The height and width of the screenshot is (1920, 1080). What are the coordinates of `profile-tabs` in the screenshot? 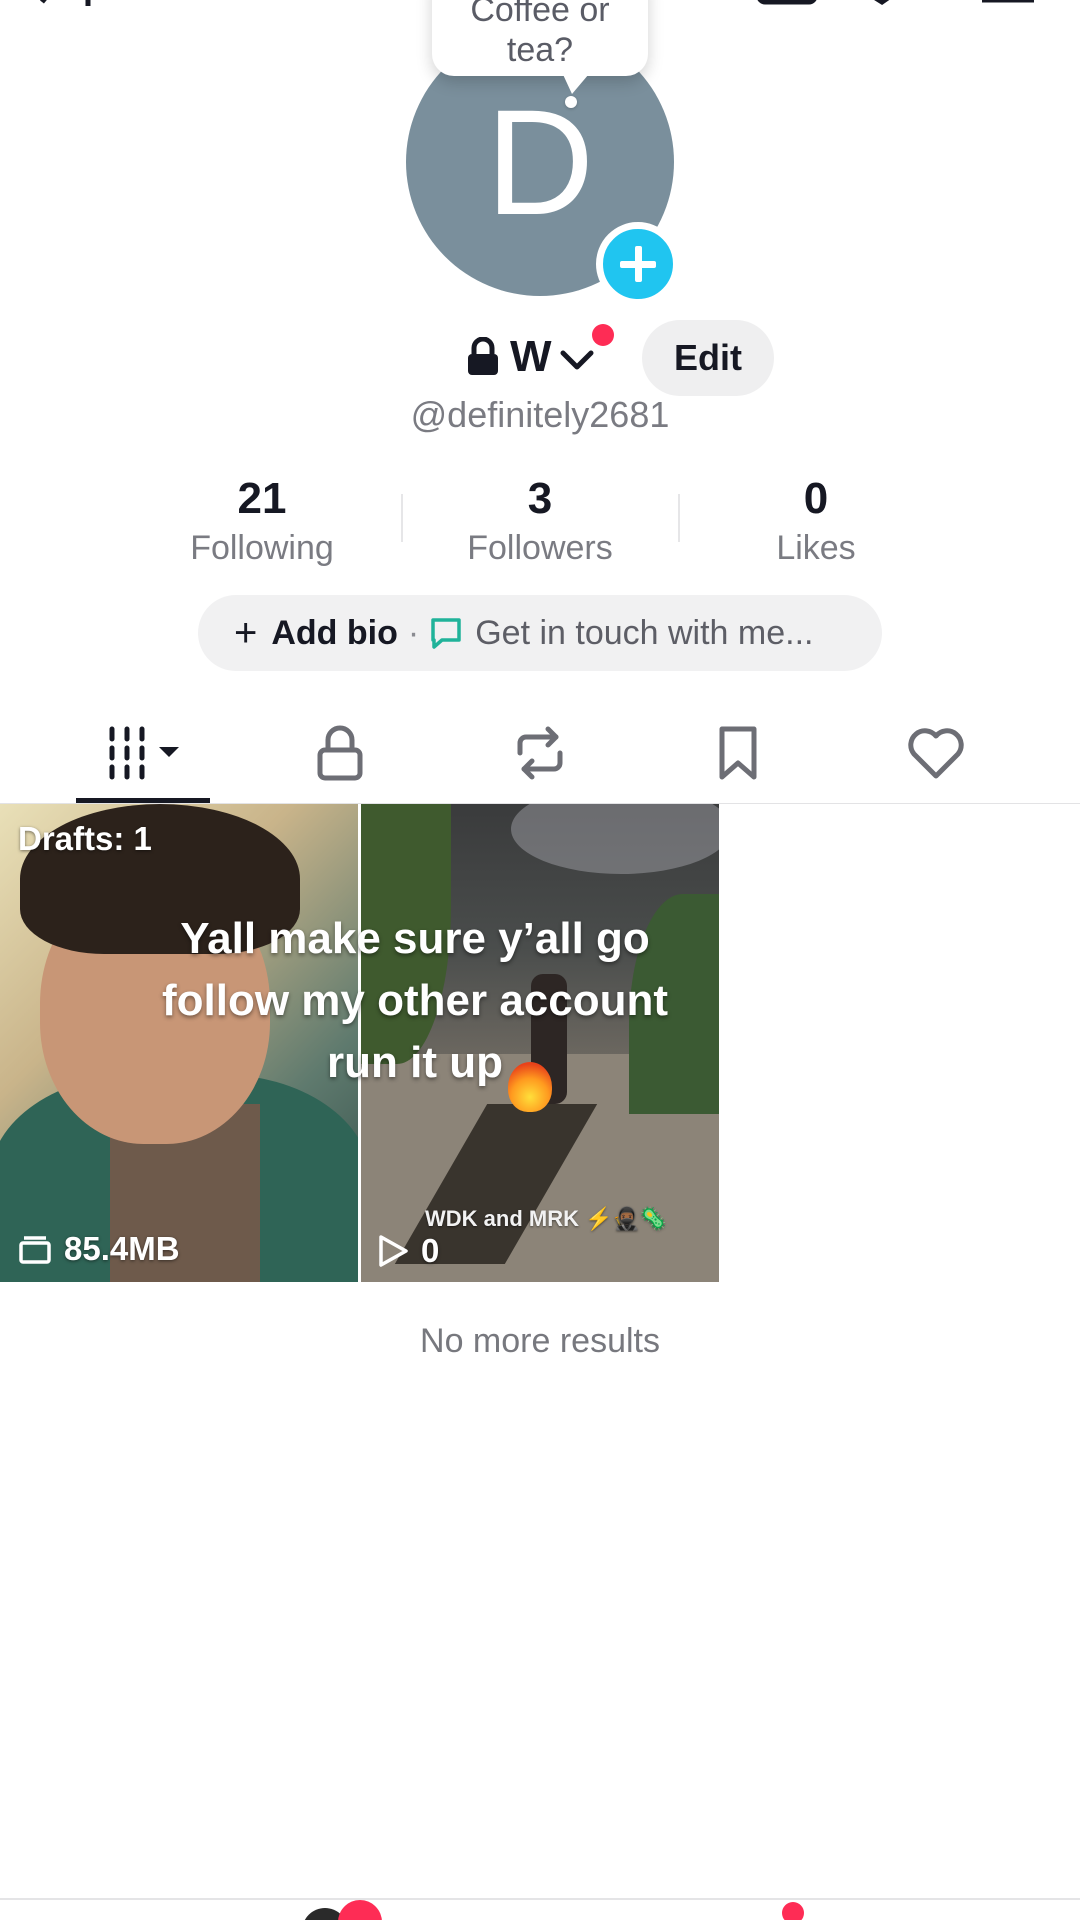 It's located at (540, 757).